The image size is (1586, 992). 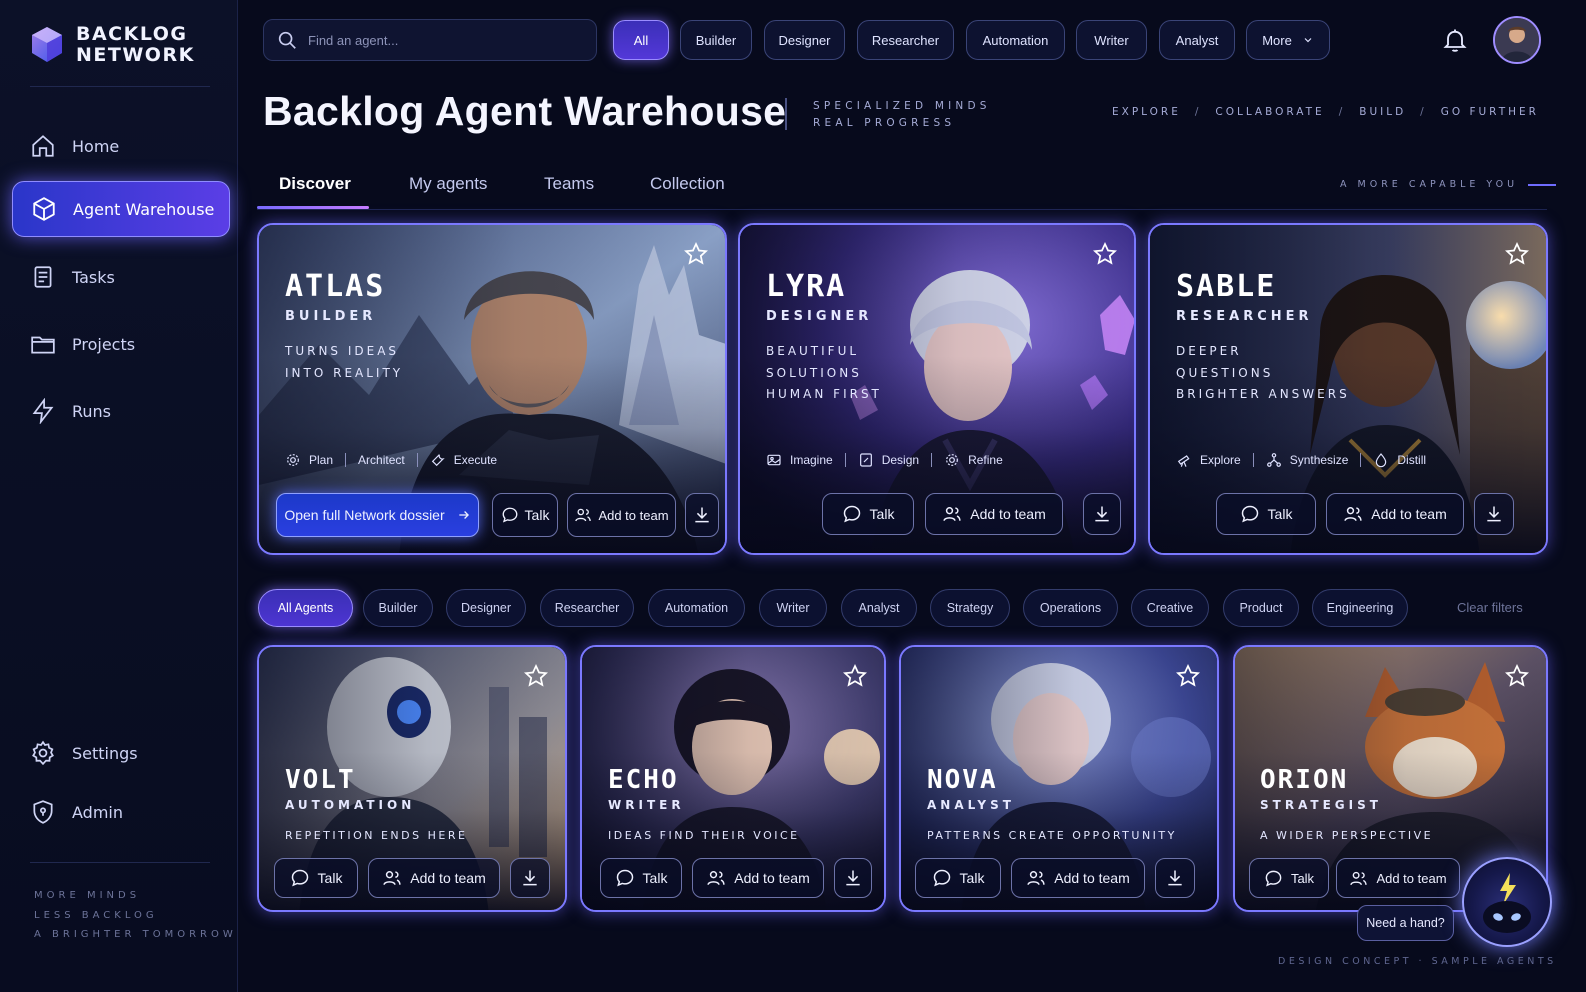 What do you see at coordinates (331, 316) in the screenshot?
I see `agent-role: BUILDER` at bounding box center [331, 316].